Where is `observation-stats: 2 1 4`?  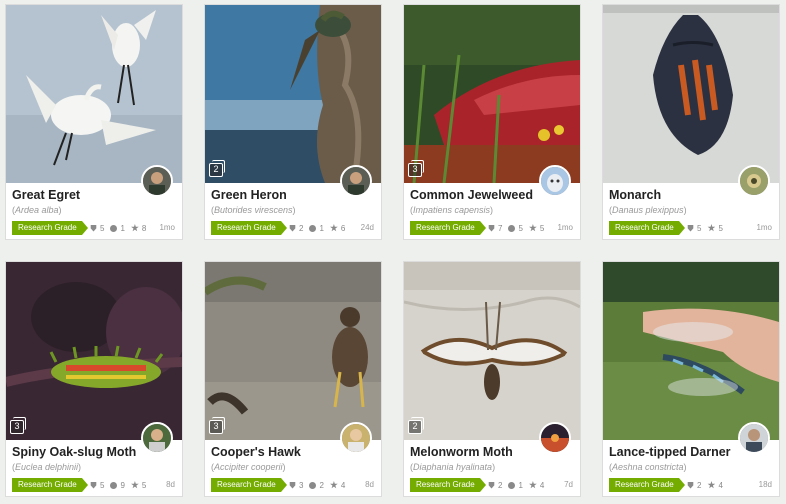
observation-stats: 2 1 4 is located at coordinates (516, 485).